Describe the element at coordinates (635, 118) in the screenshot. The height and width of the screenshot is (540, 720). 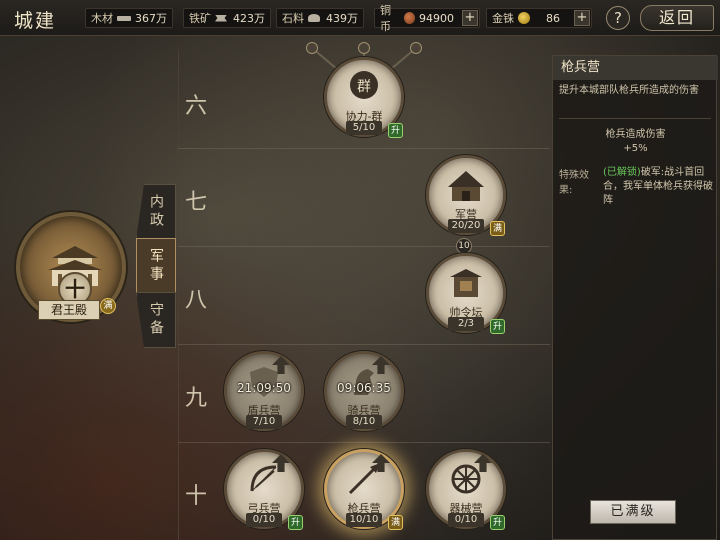
I see `divider` at that location.